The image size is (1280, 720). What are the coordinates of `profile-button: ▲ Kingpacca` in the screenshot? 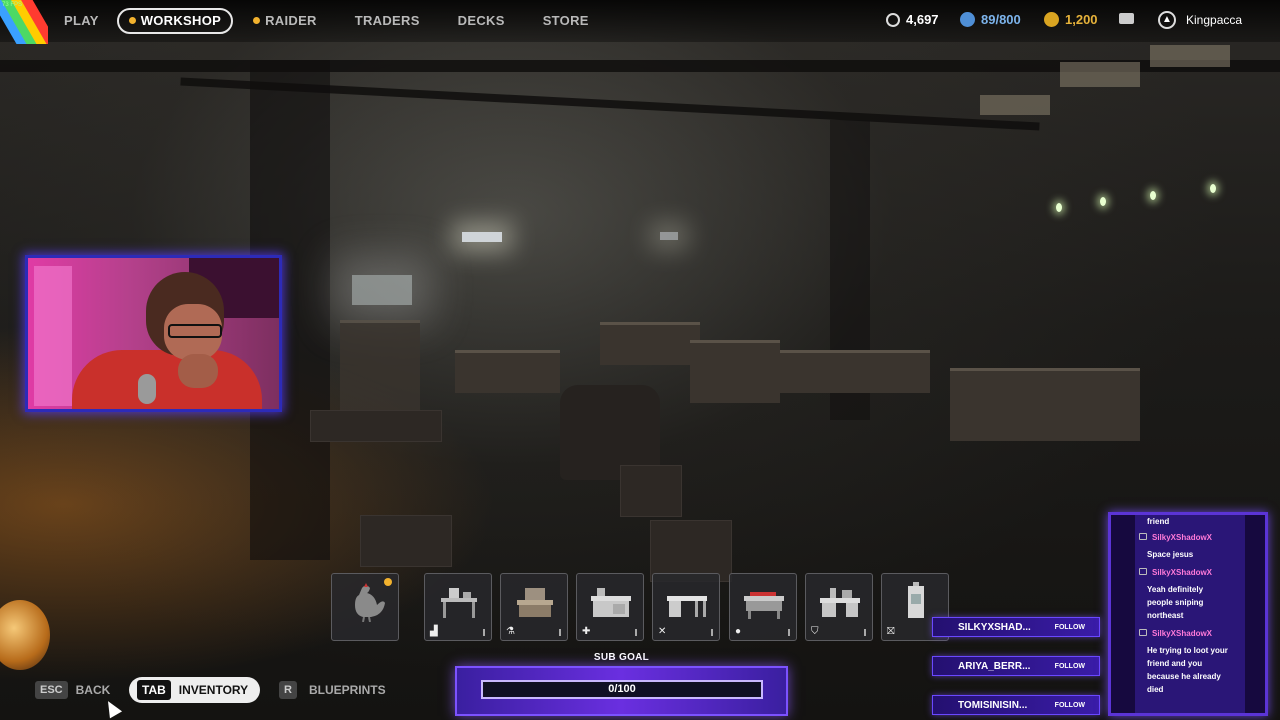 It's located at (1200, 20).